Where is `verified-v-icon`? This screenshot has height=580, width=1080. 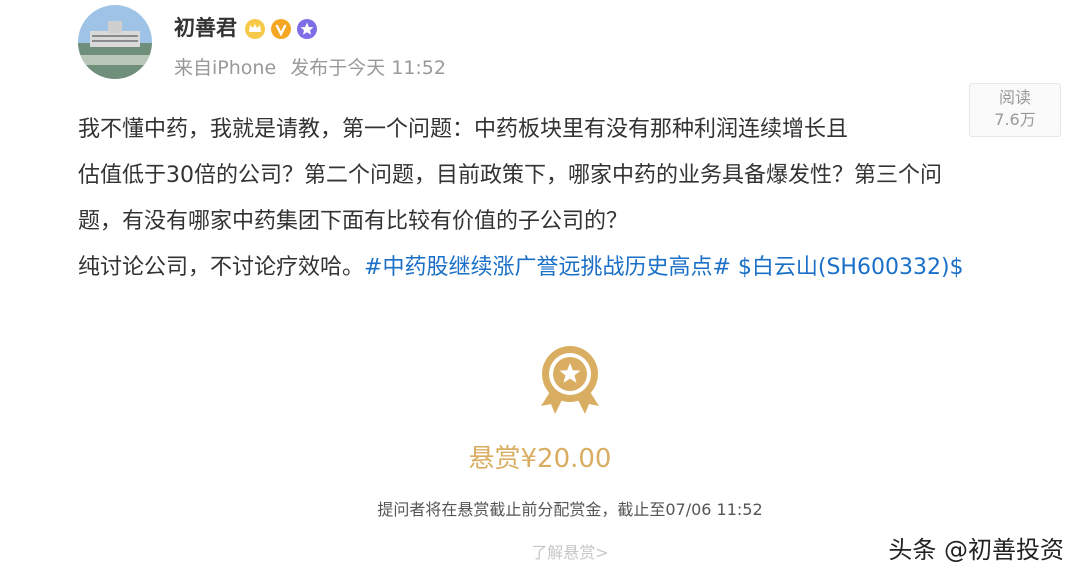
verified-v-icon is located at coordinates (281, 29).